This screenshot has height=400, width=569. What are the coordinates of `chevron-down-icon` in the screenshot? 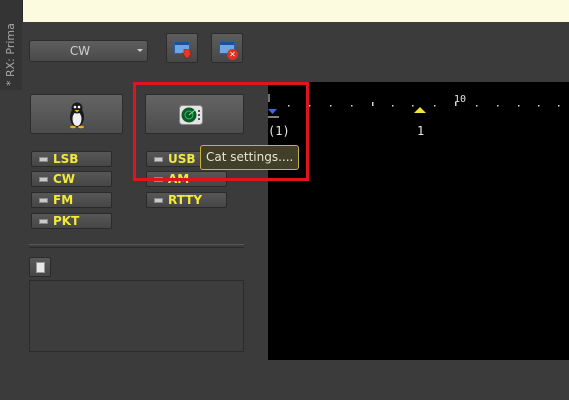 It's located at (140, 50).